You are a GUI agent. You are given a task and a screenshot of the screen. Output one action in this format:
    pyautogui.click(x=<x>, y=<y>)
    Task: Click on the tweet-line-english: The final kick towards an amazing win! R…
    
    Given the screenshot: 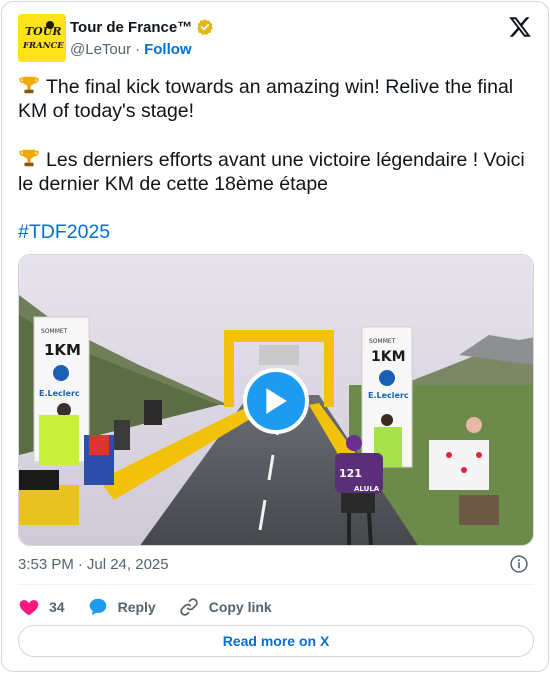 What is the action you would take?
    pyautogui.click(x=266, y=99)
    